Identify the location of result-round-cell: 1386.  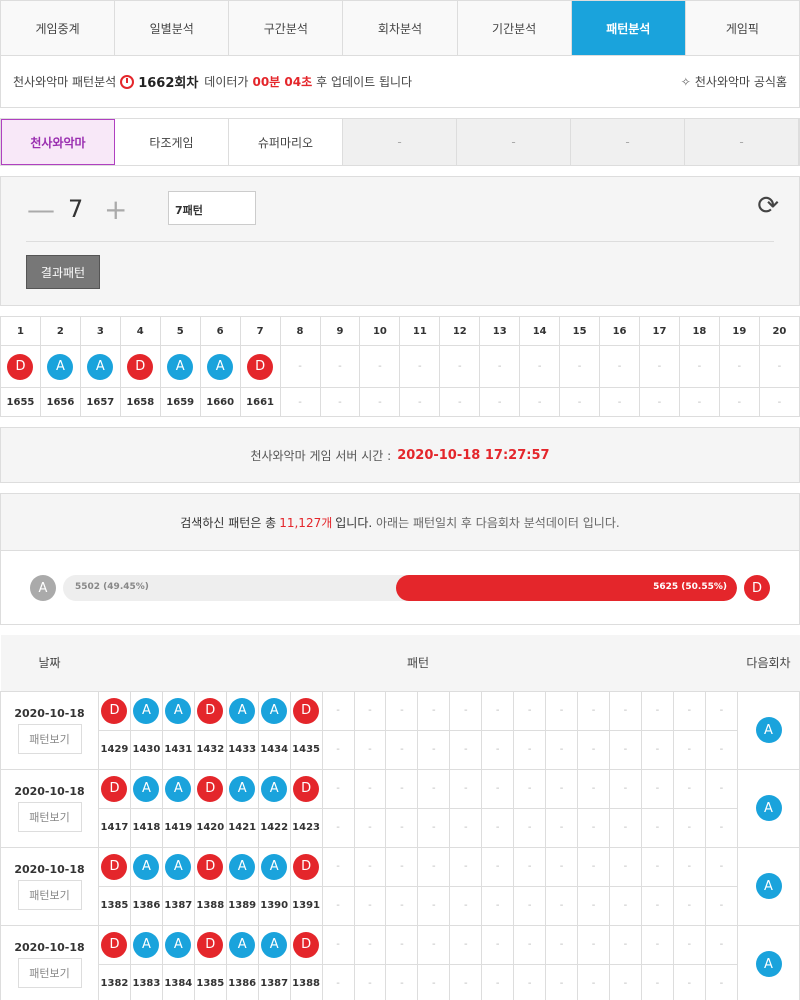
(146, 905).